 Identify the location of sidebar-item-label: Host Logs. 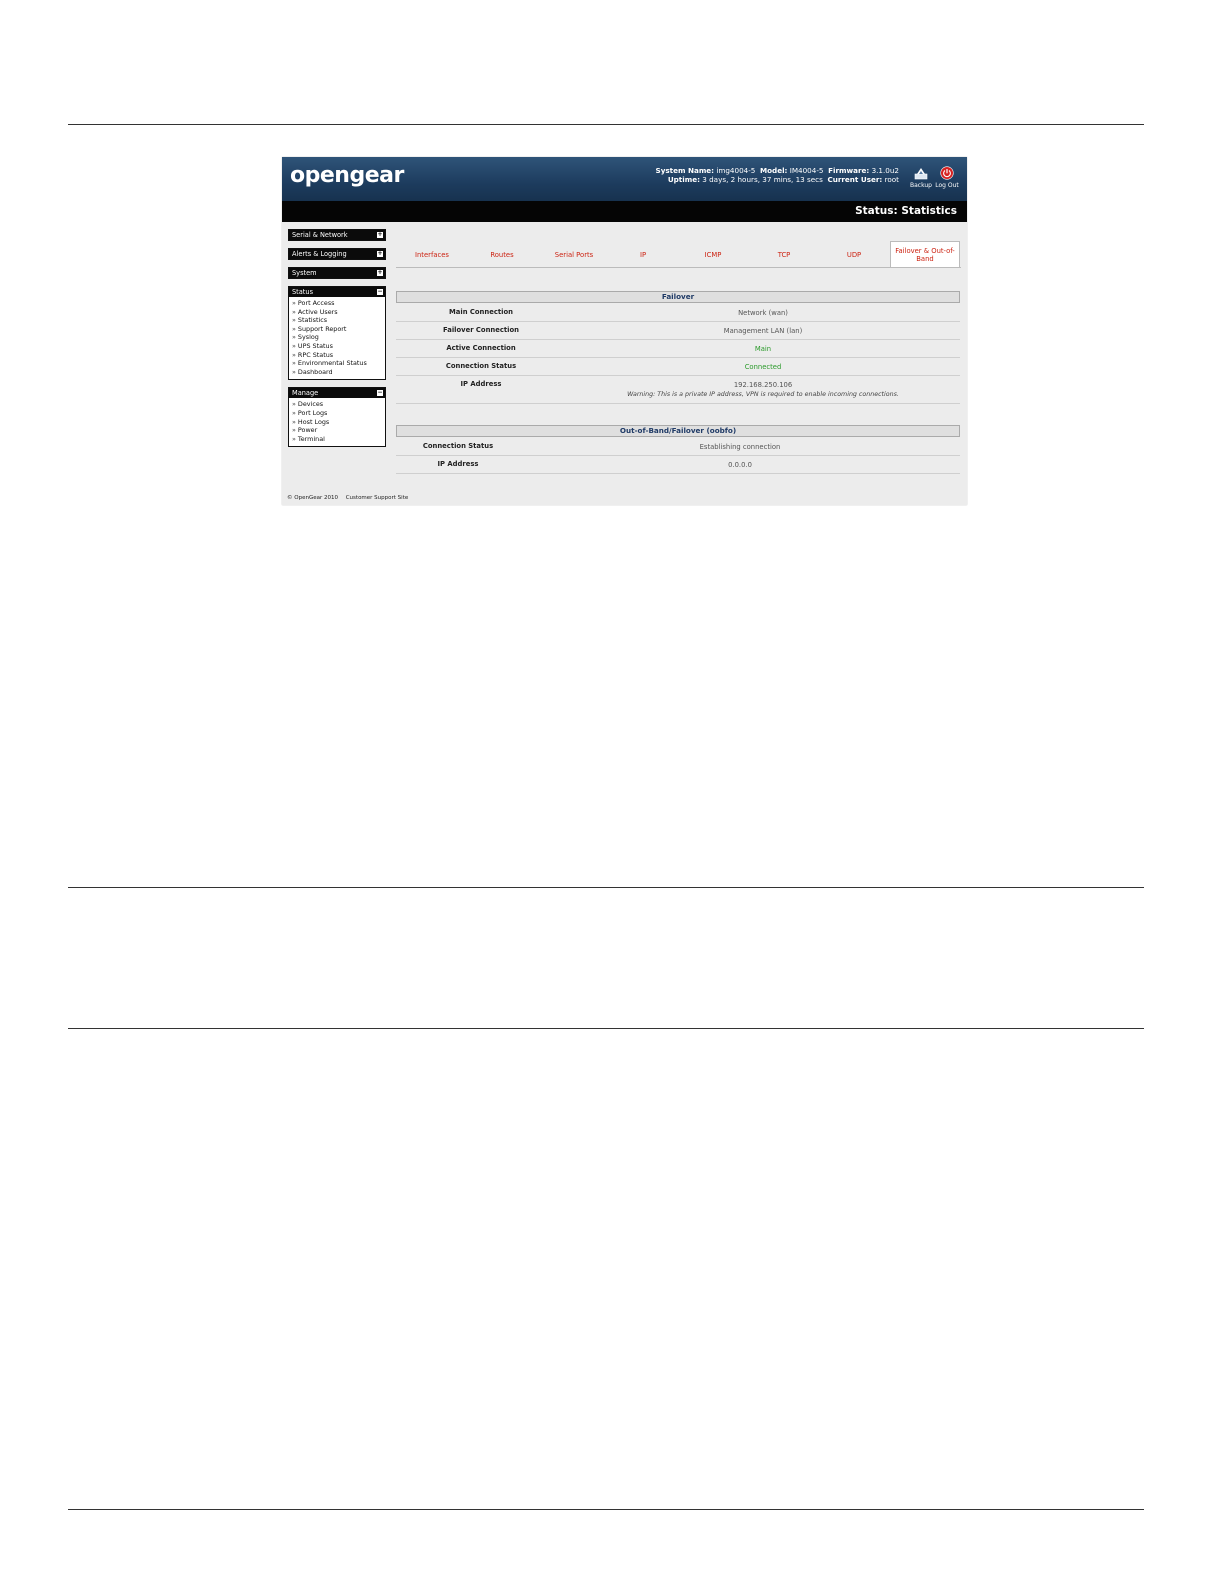
(313, 421).